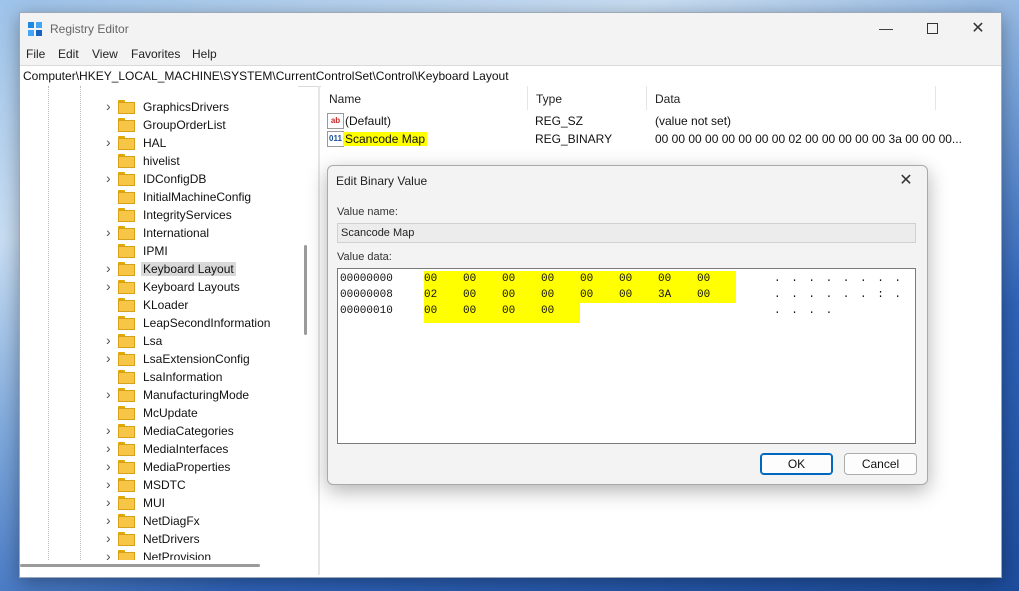 Image resolution: width=1019 pixels, height=591 pixels. Describe the element at coordinates (201, 107) in the screenshot. I see `tree-node: ›GraphicsDrivers` at that location.